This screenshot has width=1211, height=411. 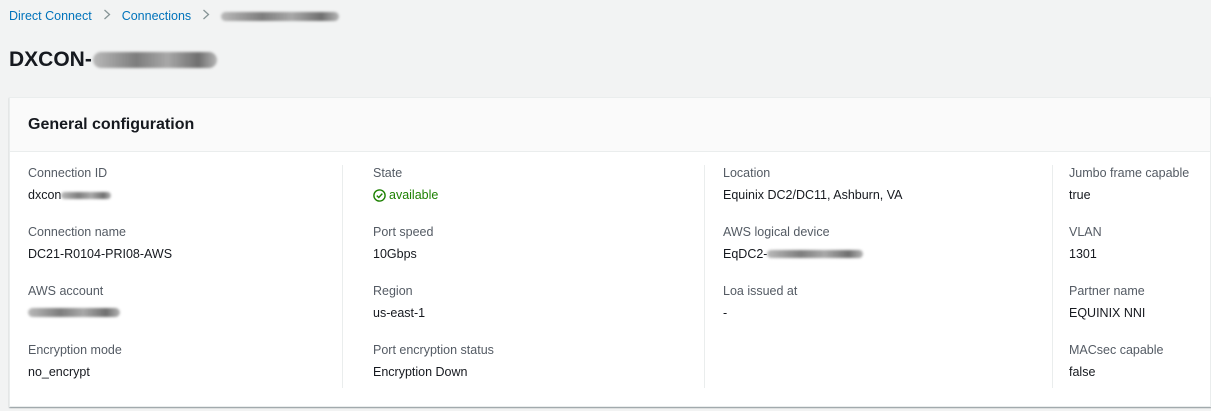 I want to click on column-2: State available Port speed 10Gbps Region, so click(x=539, y=276).